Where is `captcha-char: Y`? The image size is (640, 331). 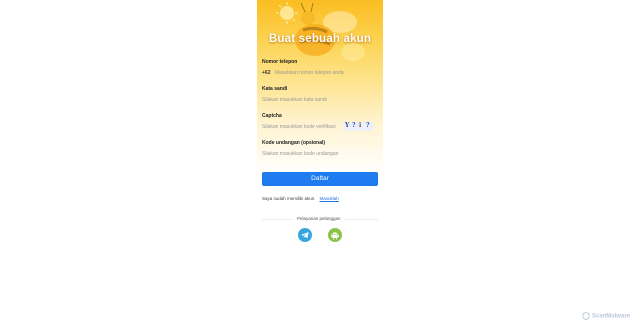 captcha-char: Y is located at coordinates (347, 125).